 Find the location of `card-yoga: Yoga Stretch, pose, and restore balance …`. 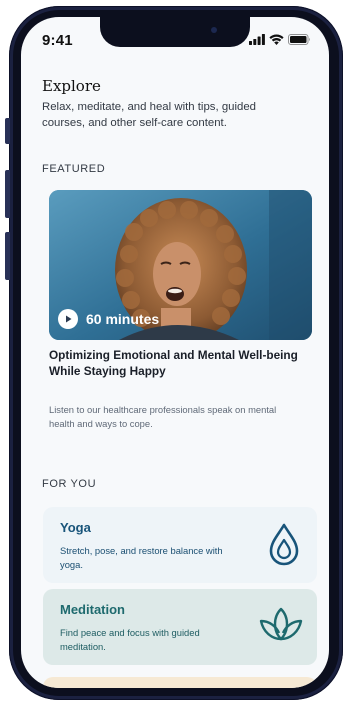

card-yoga: Yoga Stretch, pose, and restore balance … is located at coordinates (180, 545).